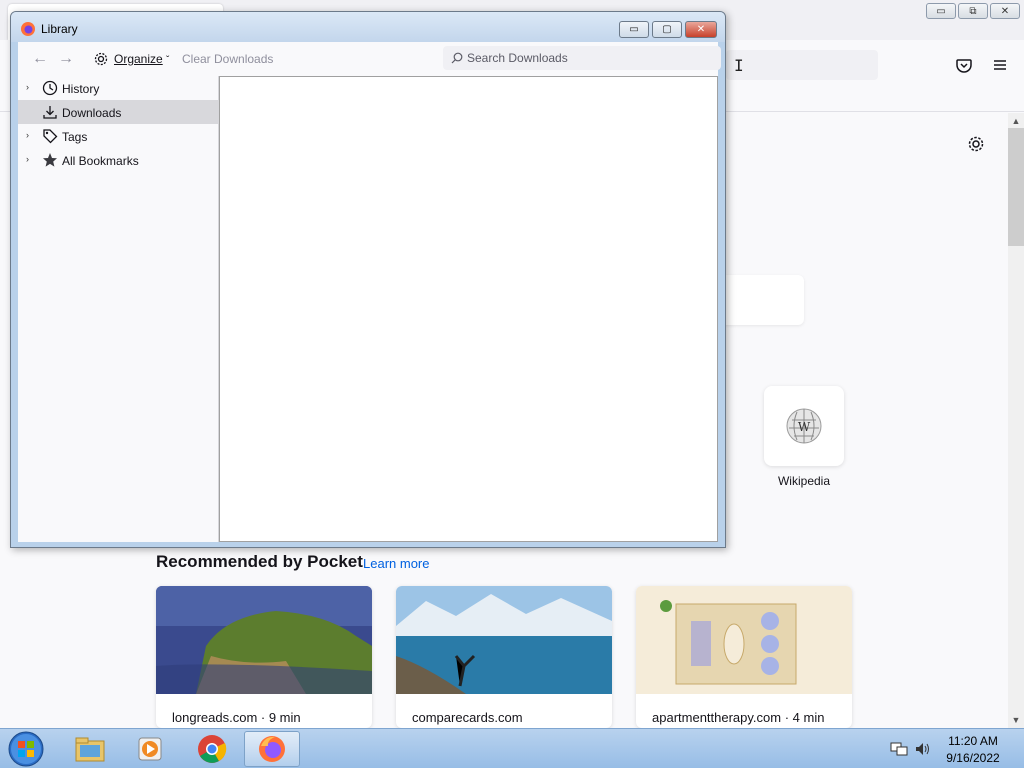  What do you see at coordinates (467, 717) in the screenshot?
I see `pocket-card-source: comparecards.com` at bounding box center [467, 717].